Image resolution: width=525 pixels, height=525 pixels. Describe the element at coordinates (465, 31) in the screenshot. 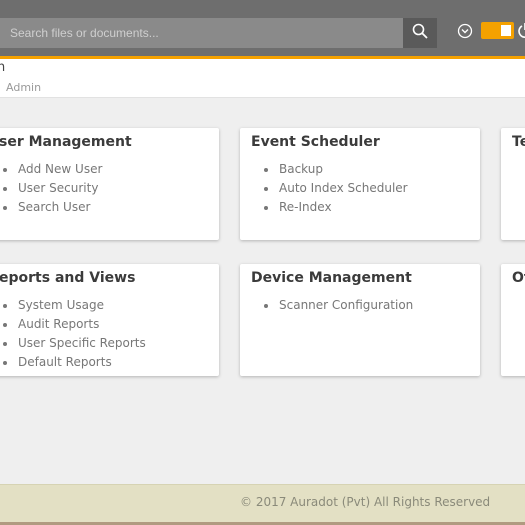

I see `circle-chevron-down-icon` at that location.